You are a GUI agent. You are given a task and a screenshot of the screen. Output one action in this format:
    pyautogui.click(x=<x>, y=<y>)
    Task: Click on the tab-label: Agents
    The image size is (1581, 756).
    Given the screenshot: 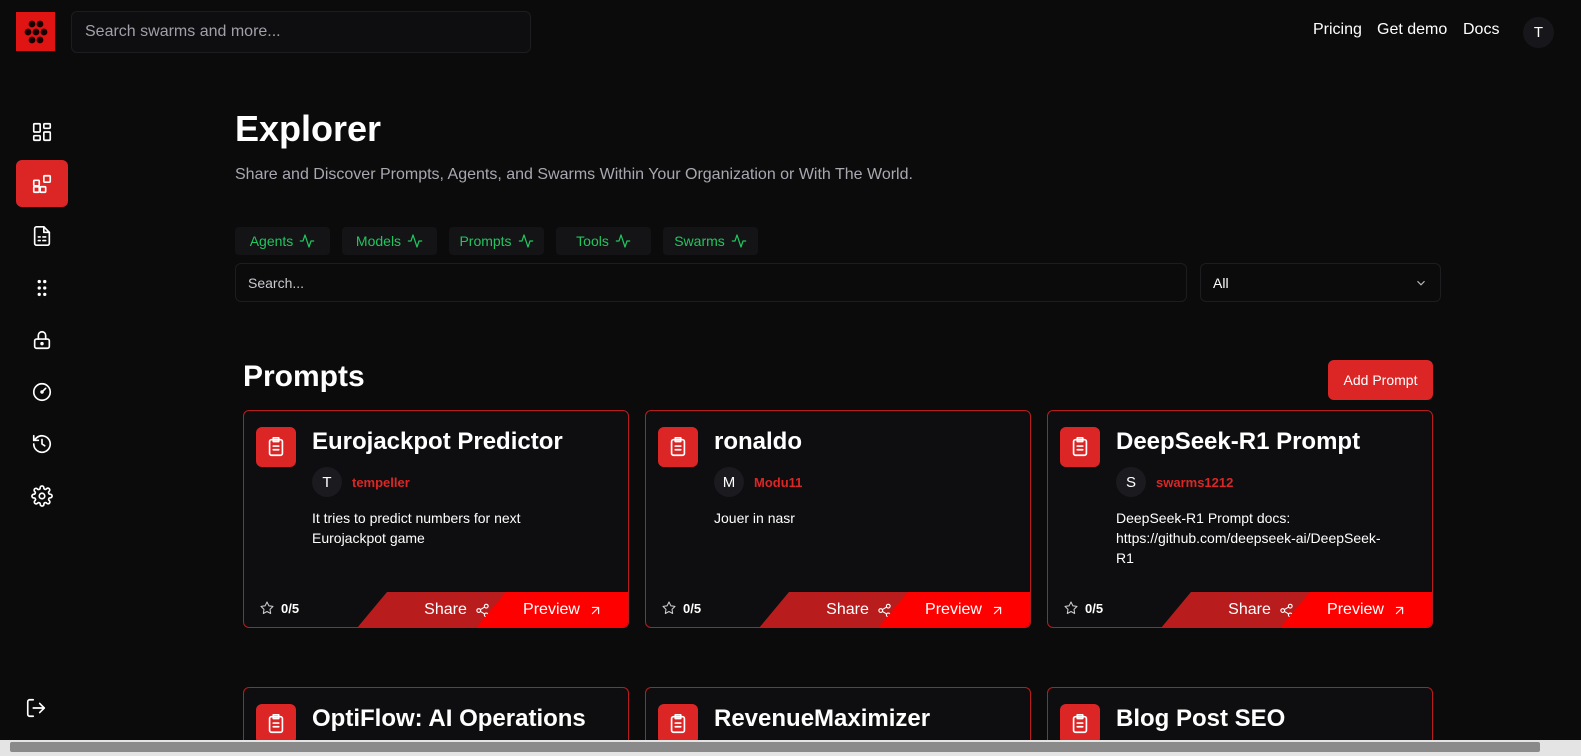 What is the action you would take?
    pyautogui.click(x=271, y=241)
    